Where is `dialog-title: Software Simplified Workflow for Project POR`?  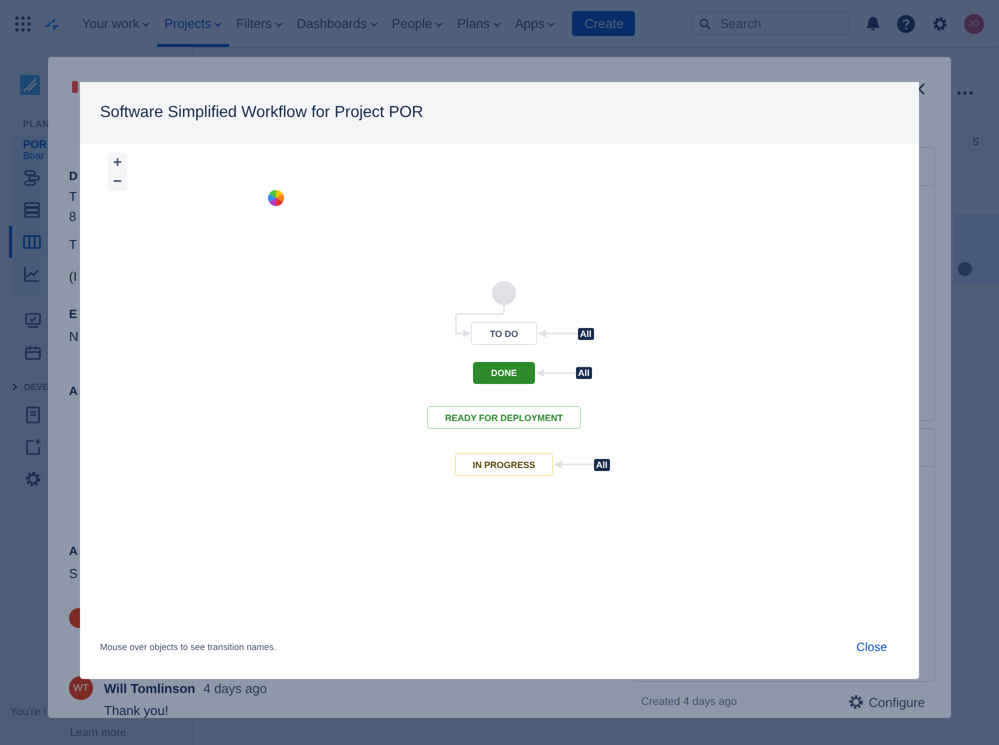 dialog-title: Software Simplified Workflow for Project POR is located at coordinates (262, 113).